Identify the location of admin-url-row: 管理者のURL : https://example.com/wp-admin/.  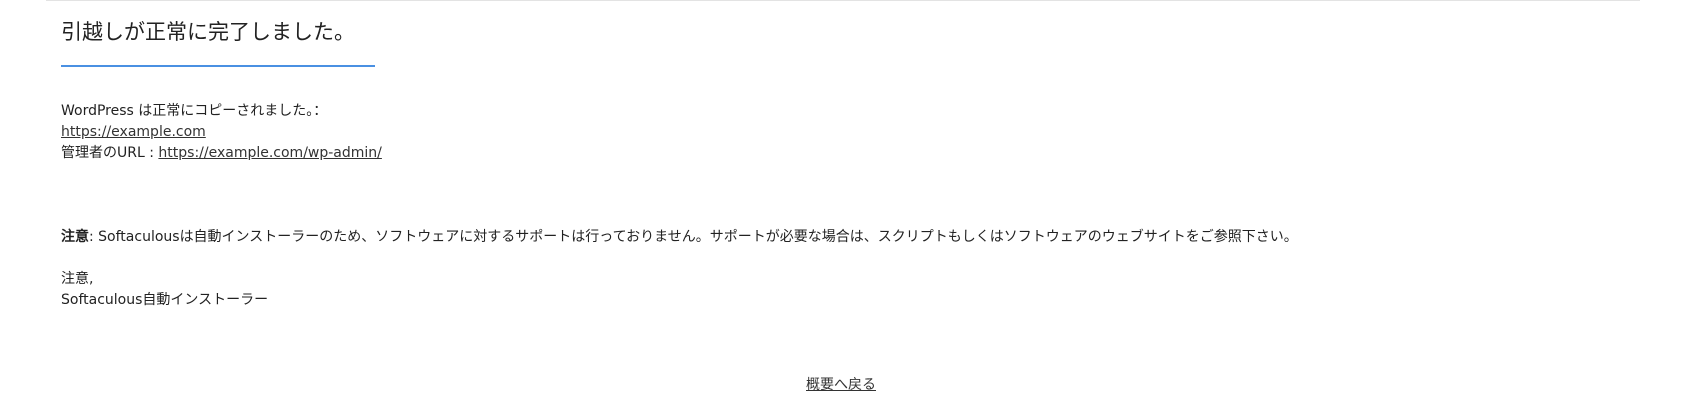
(221, 153).